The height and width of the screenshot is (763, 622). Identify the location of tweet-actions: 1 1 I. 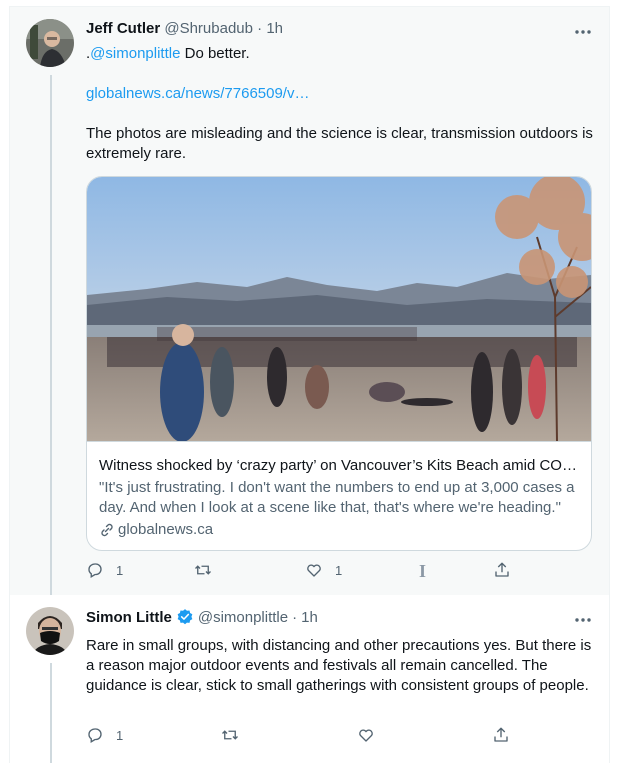
(301, 573).